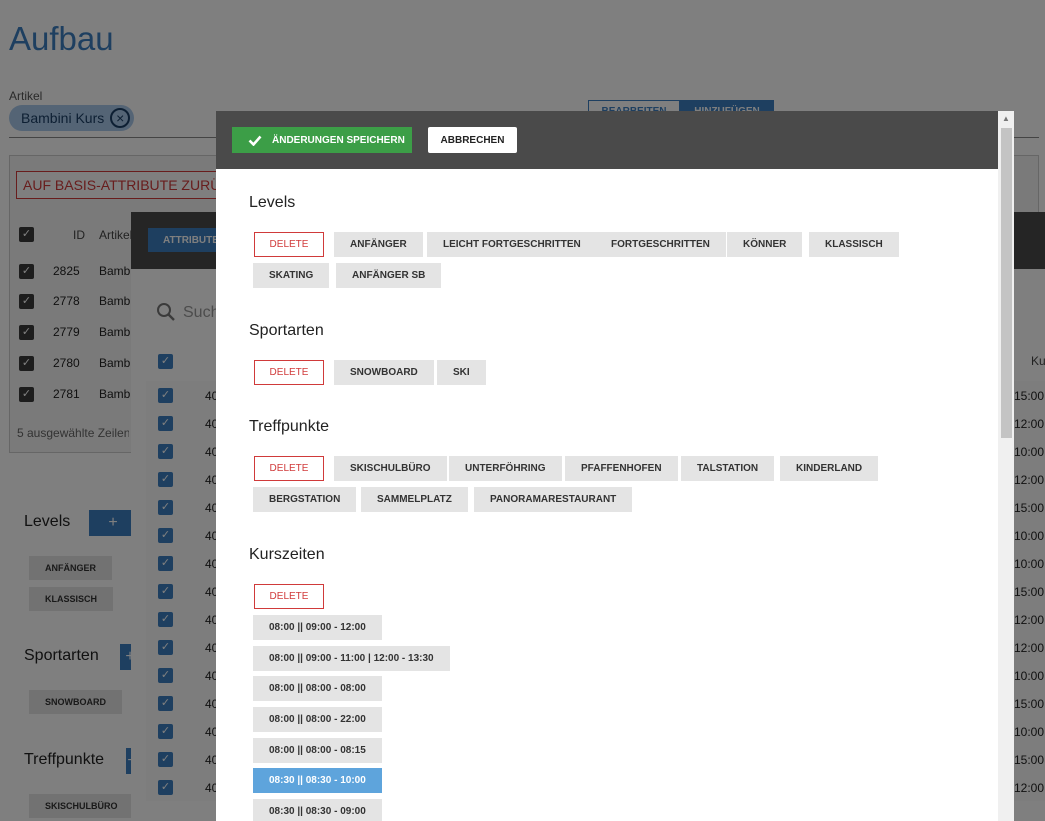 The height and width of the screenshot is (821, 1045). I want to click on tag-kurszeit-7: 08:30 || 08:30 - 09:00, so click(317, 810).